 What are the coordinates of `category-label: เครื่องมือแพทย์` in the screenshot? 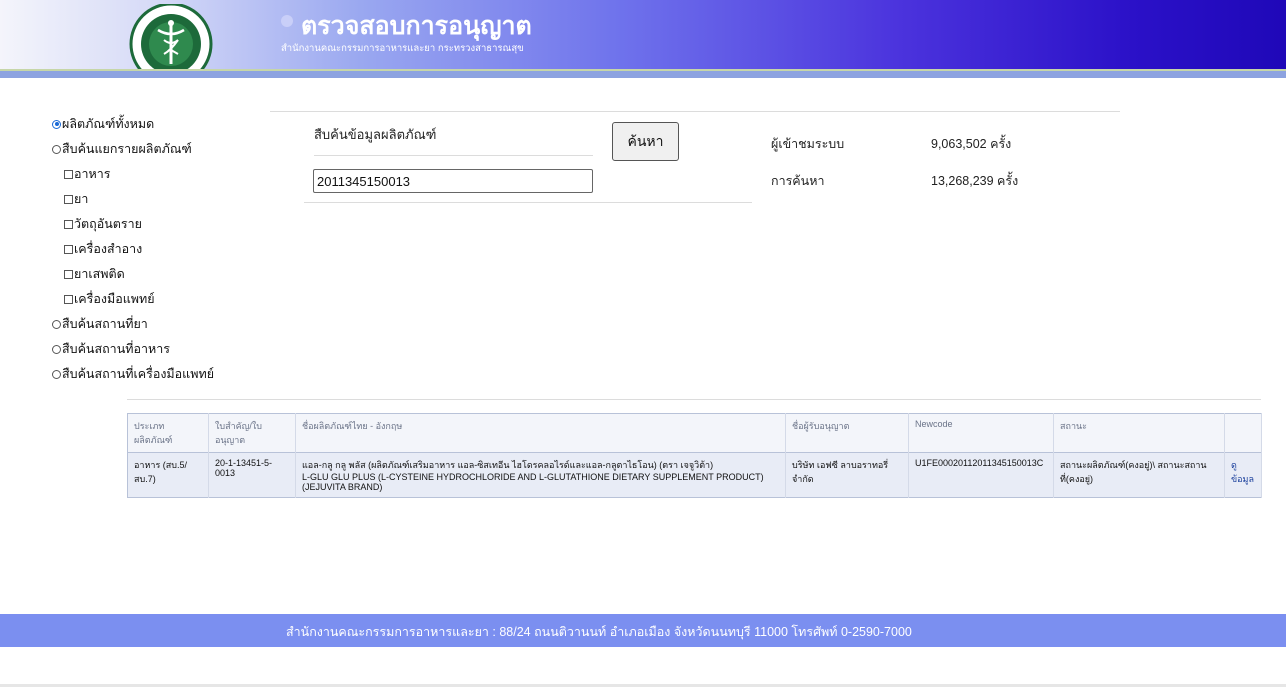 It's located at (114, 299).